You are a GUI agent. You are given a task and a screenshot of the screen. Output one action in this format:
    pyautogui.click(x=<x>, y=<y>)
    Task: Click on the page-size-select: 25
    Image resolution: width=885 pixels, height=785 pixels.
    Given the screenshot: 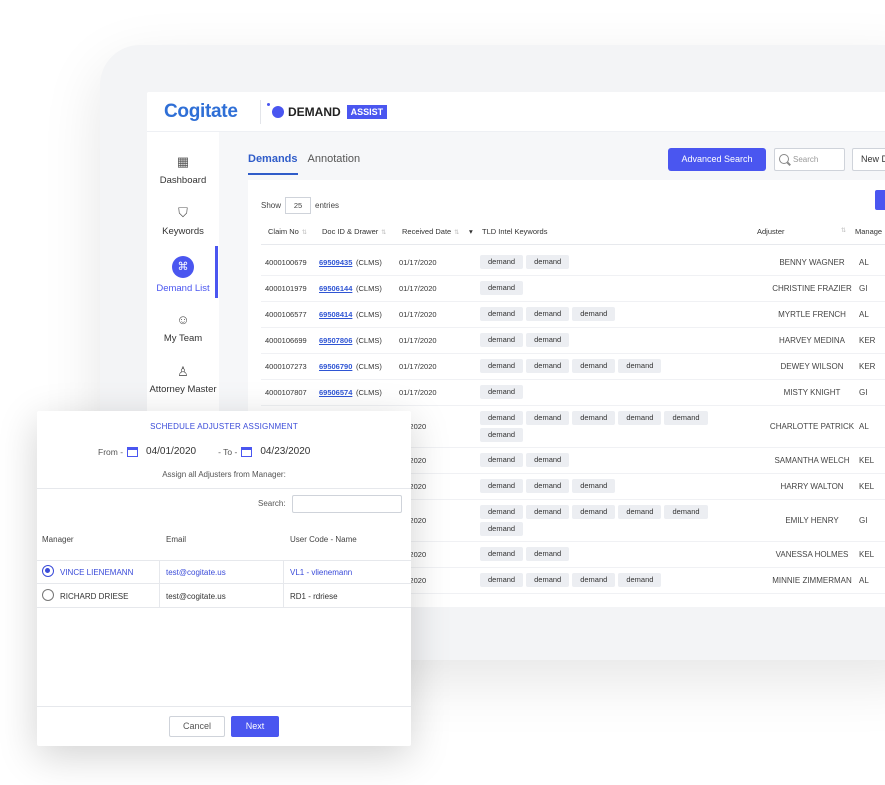 What is the action you would take?
    pyautogui.click(x=298, y=205)
    